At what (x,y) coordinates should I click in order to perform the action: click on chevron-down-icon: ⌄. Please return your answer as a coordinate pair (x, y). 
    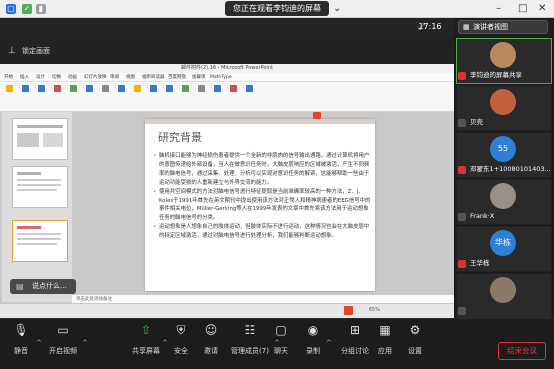
    Looking at the image, I should click on (337, 9).